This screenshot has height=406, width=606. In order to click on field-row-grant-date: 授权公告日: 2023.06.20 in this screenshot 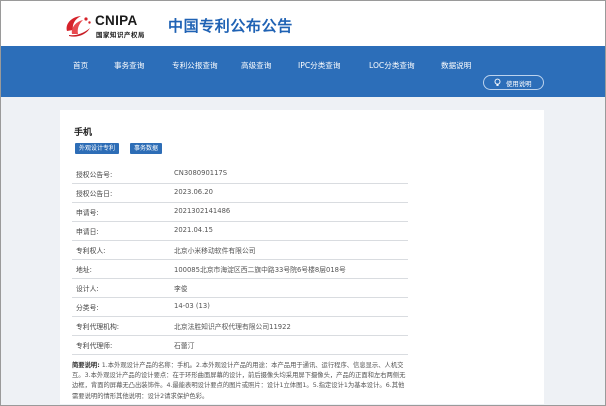, I will do `click(240, 193)`.